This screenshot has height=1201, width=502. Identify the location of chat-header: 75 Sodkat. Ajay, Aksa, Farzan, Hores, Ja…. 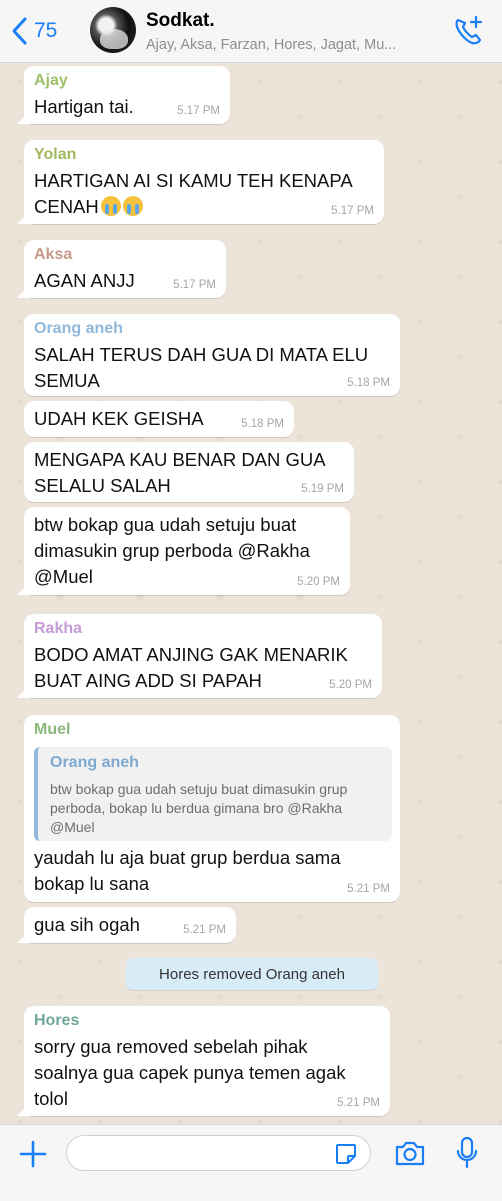
(251, 31).